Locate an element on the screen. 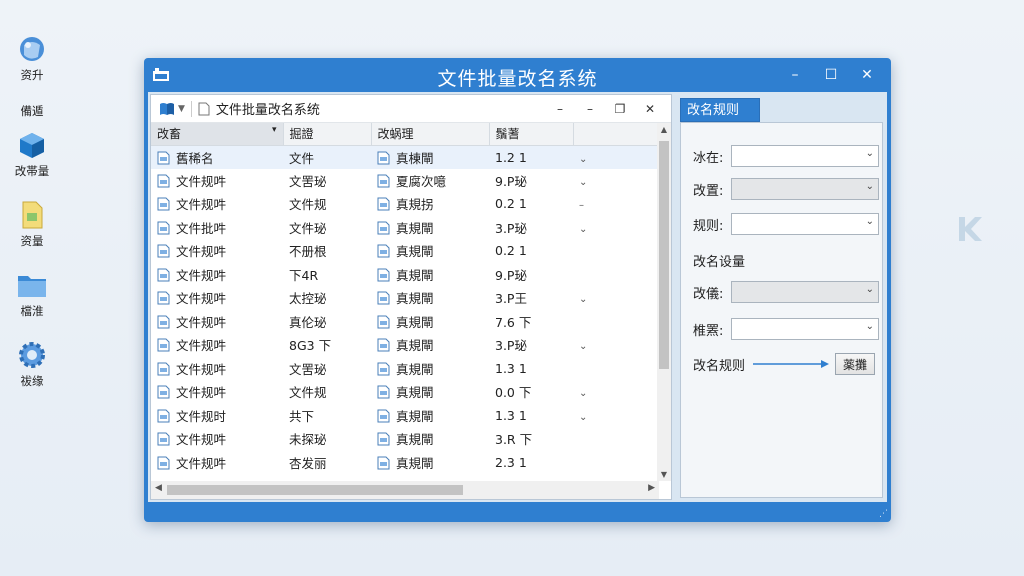 This screenshot has height=576, width=1024. scroll-right-icon: ▶ is located at coordinates (651, 488).